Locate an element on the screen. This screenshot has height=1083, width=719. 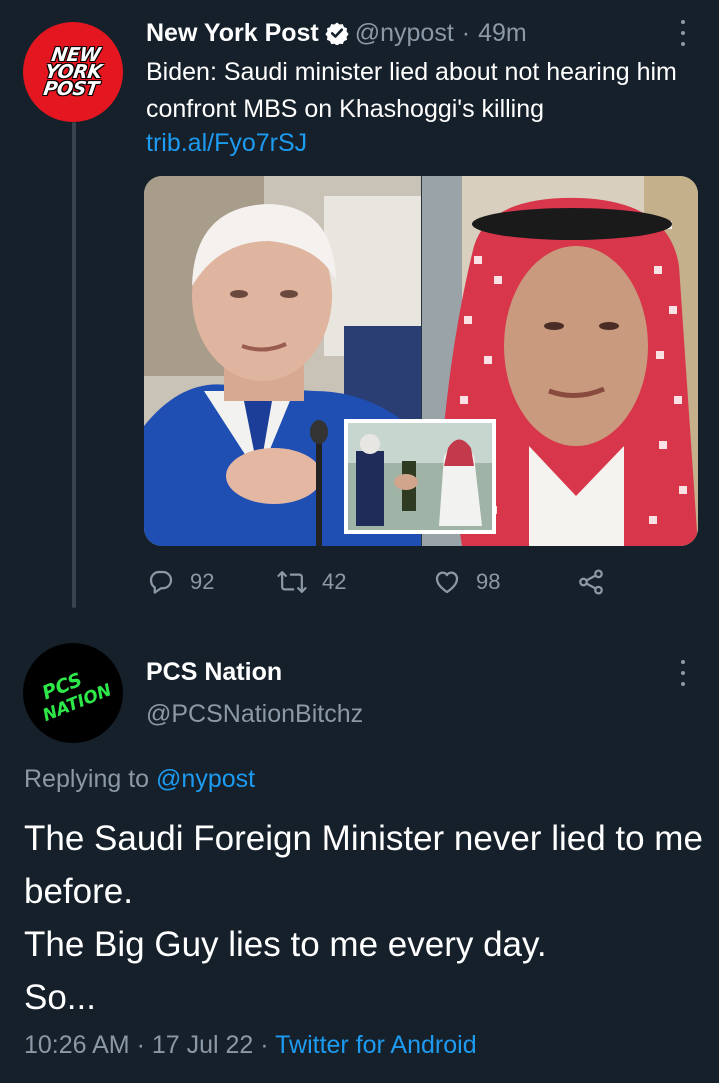
replying-to-label: Replying to is located at coordinates (87, 779).